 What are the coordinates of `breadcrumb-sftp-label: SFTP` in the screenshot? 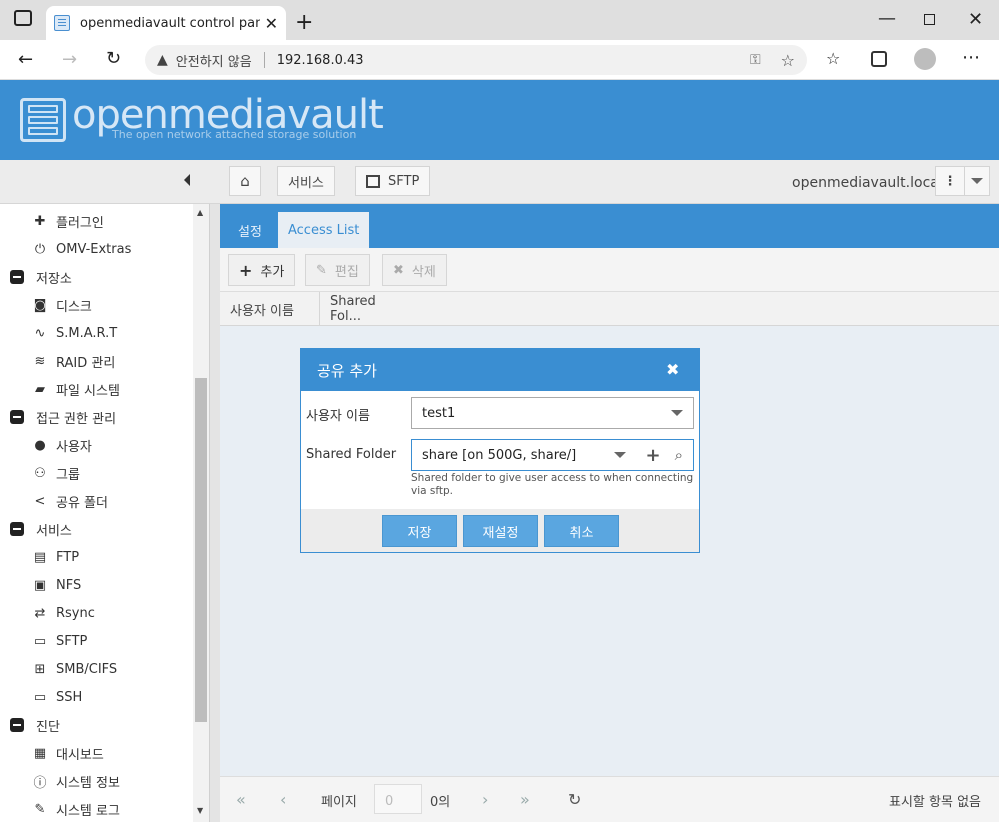 It's located at (404, 181).